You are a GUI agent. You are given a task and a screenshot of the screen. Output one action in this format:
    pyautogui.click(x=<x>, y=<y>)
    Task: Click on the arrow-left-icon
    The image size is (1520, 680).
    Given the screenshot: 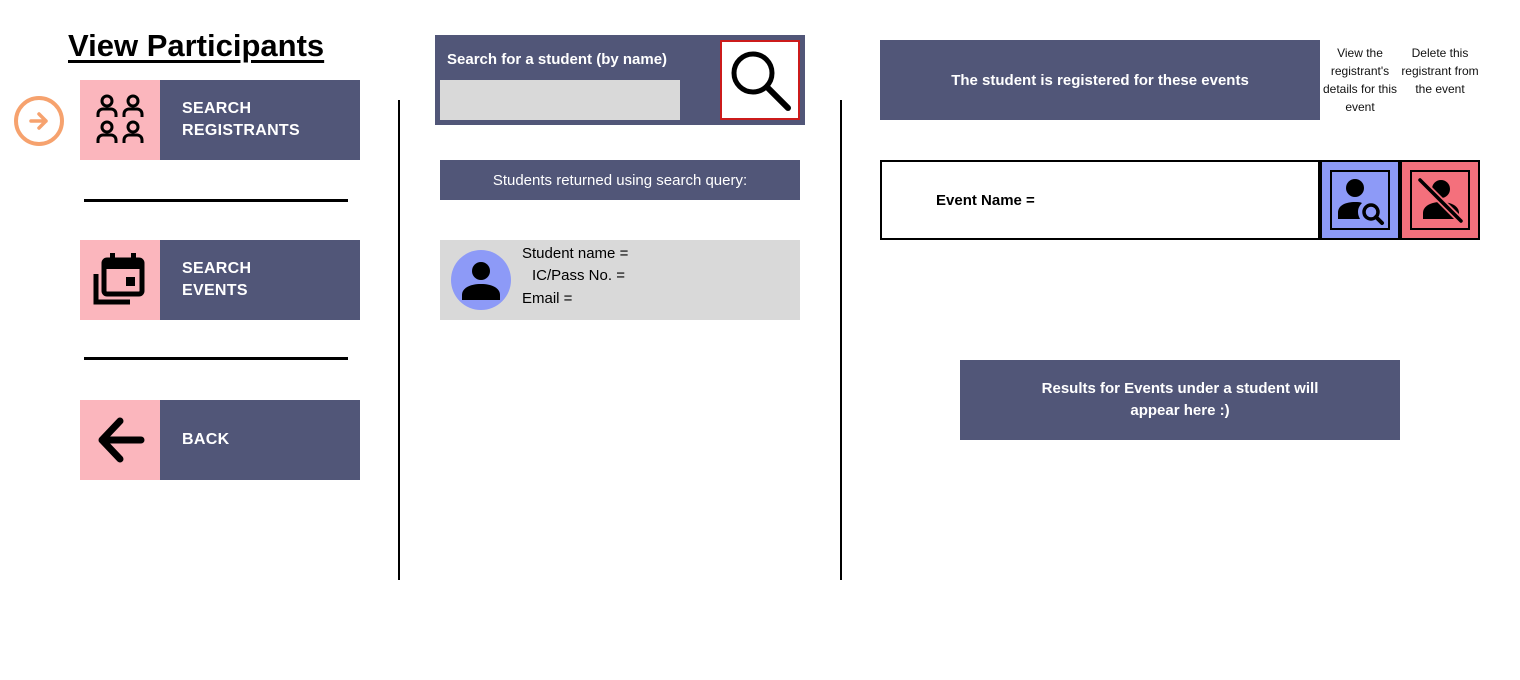 What is the action you would take?
    pyautogui.click(x=121, y=440)
    